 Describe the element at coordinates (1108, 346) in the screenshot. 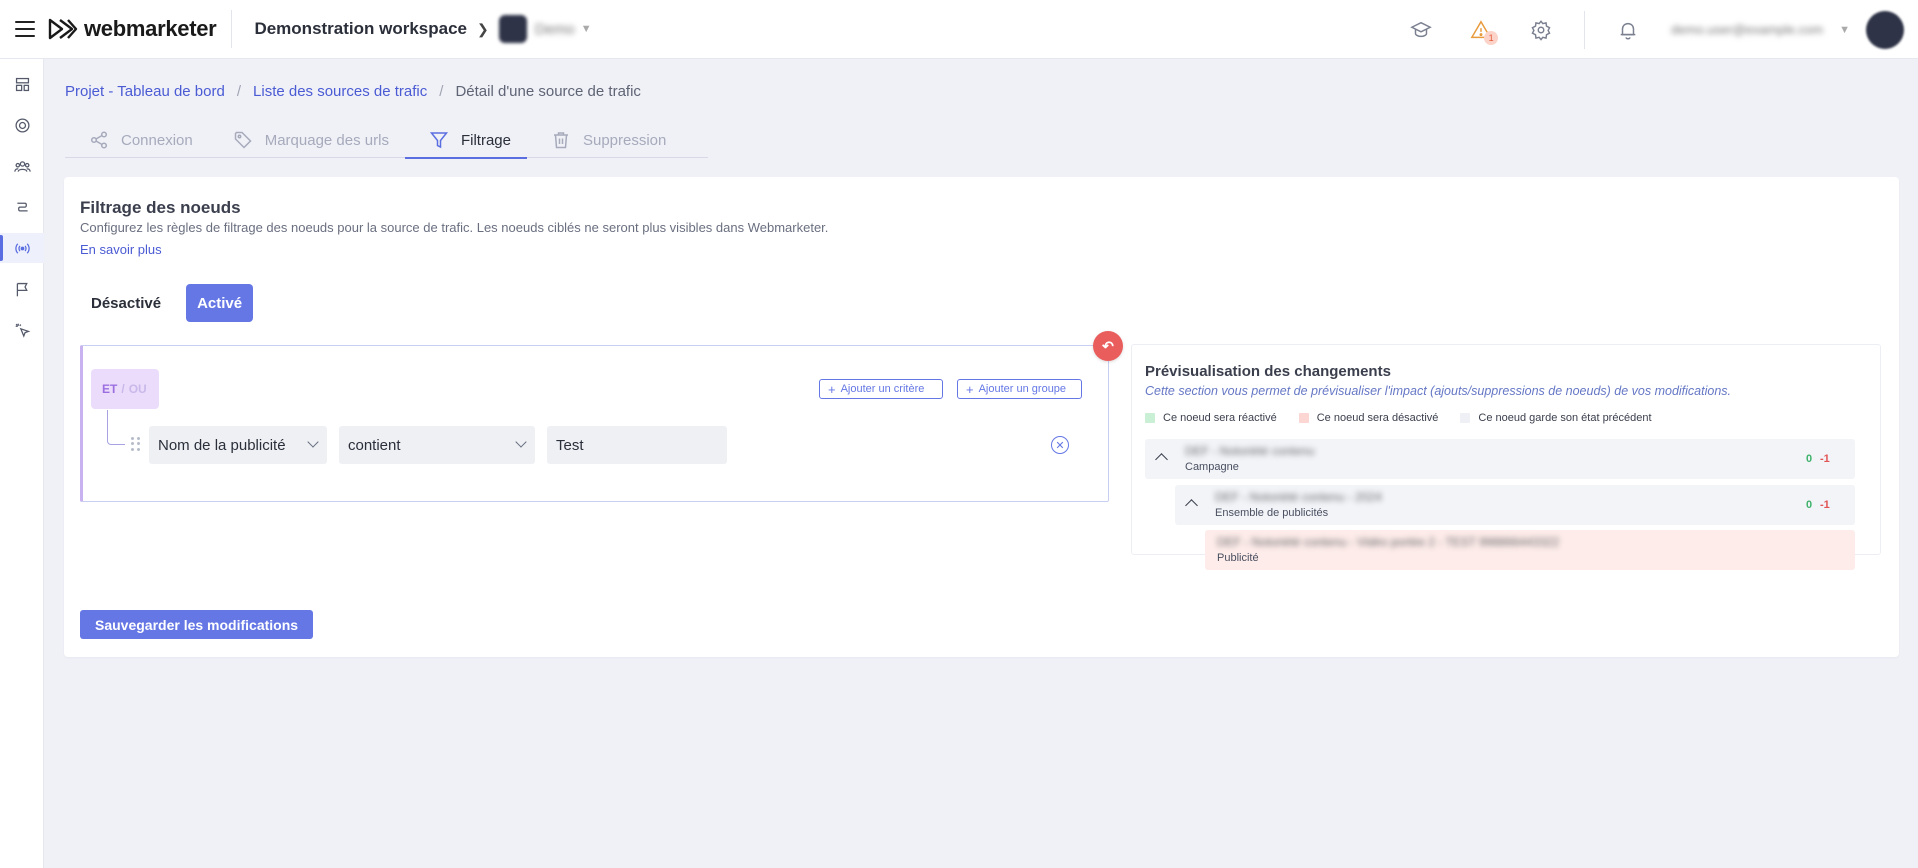

I see `undo-icon: ↶` at that location.